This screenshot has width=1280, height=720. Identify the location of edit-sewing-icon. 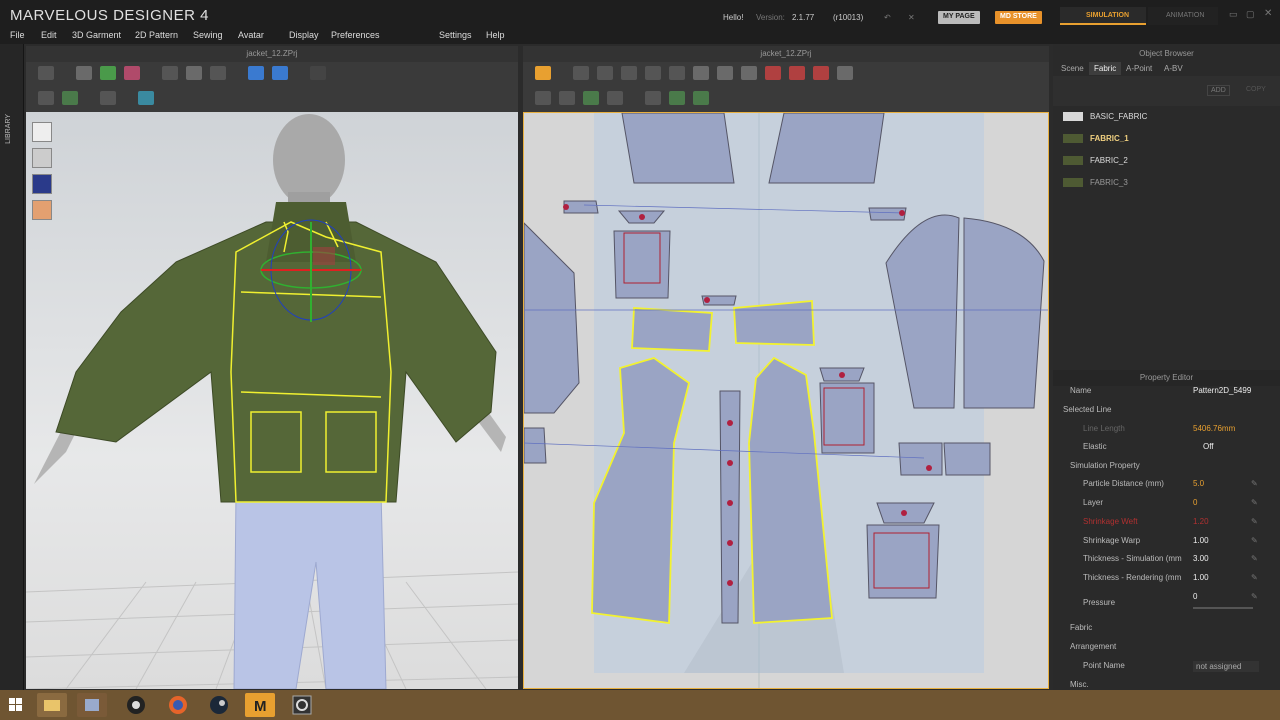
(615, 98).